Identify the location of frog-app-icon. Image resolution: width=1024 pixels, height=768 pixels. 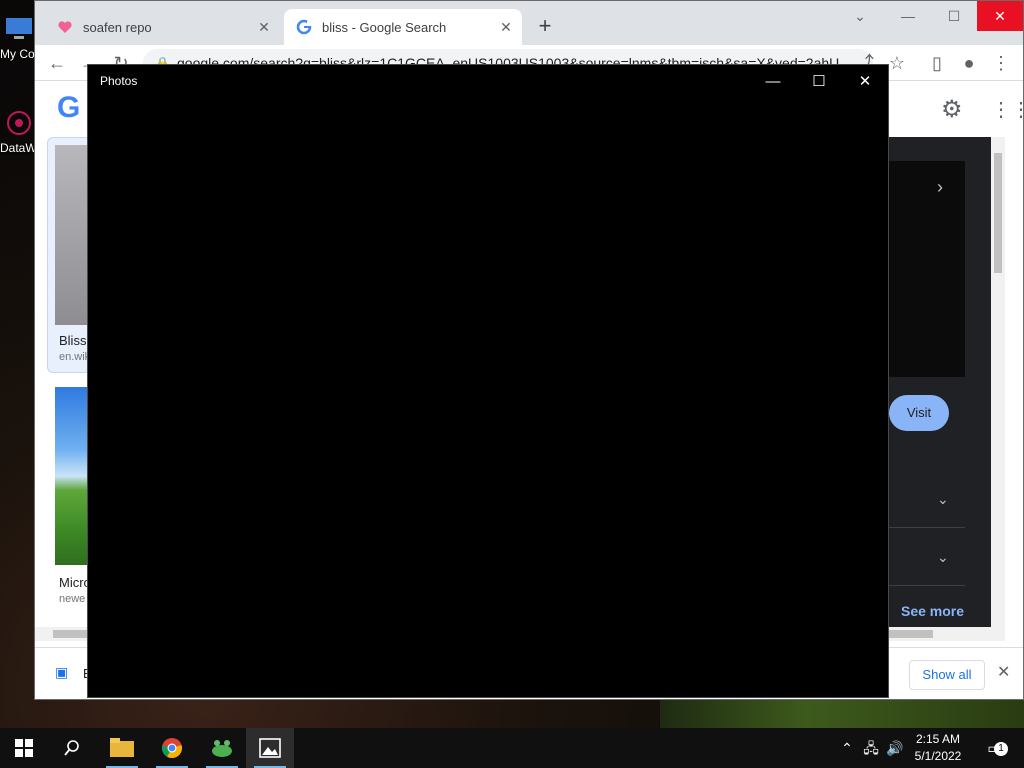
(222, 748).